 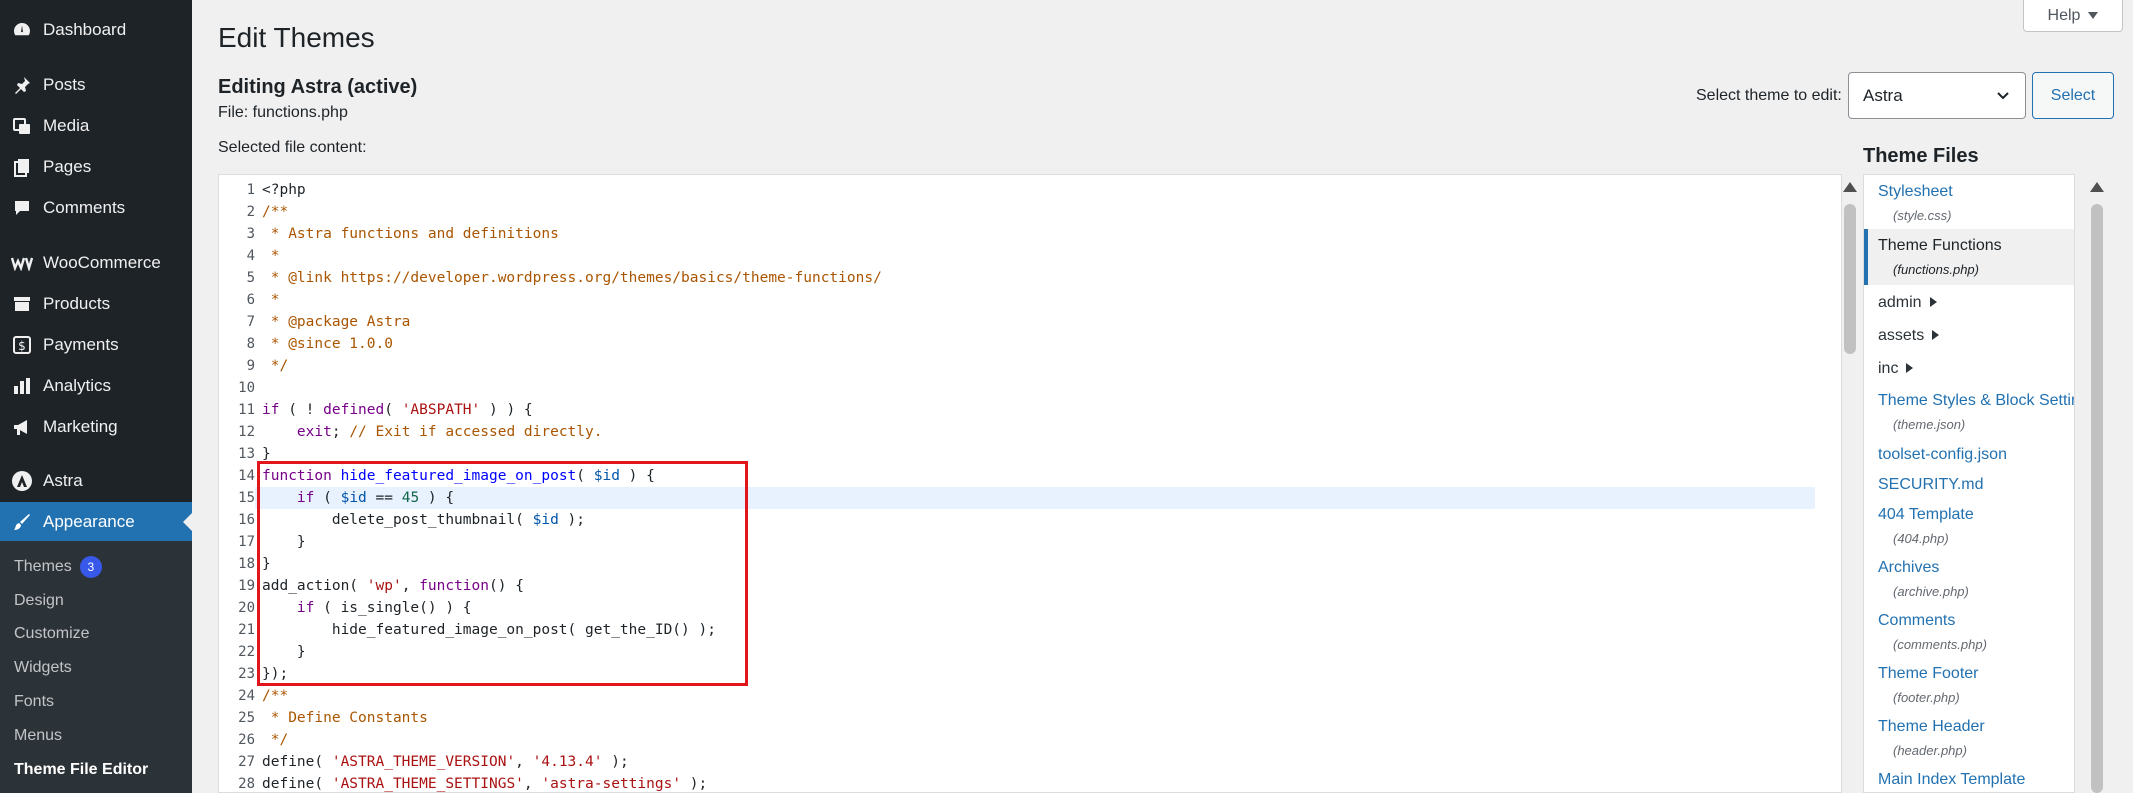 What do you see at coordinates (284, 190) in the screenshot?
I see `code-line: <?php` at bounding box center [284, 190].